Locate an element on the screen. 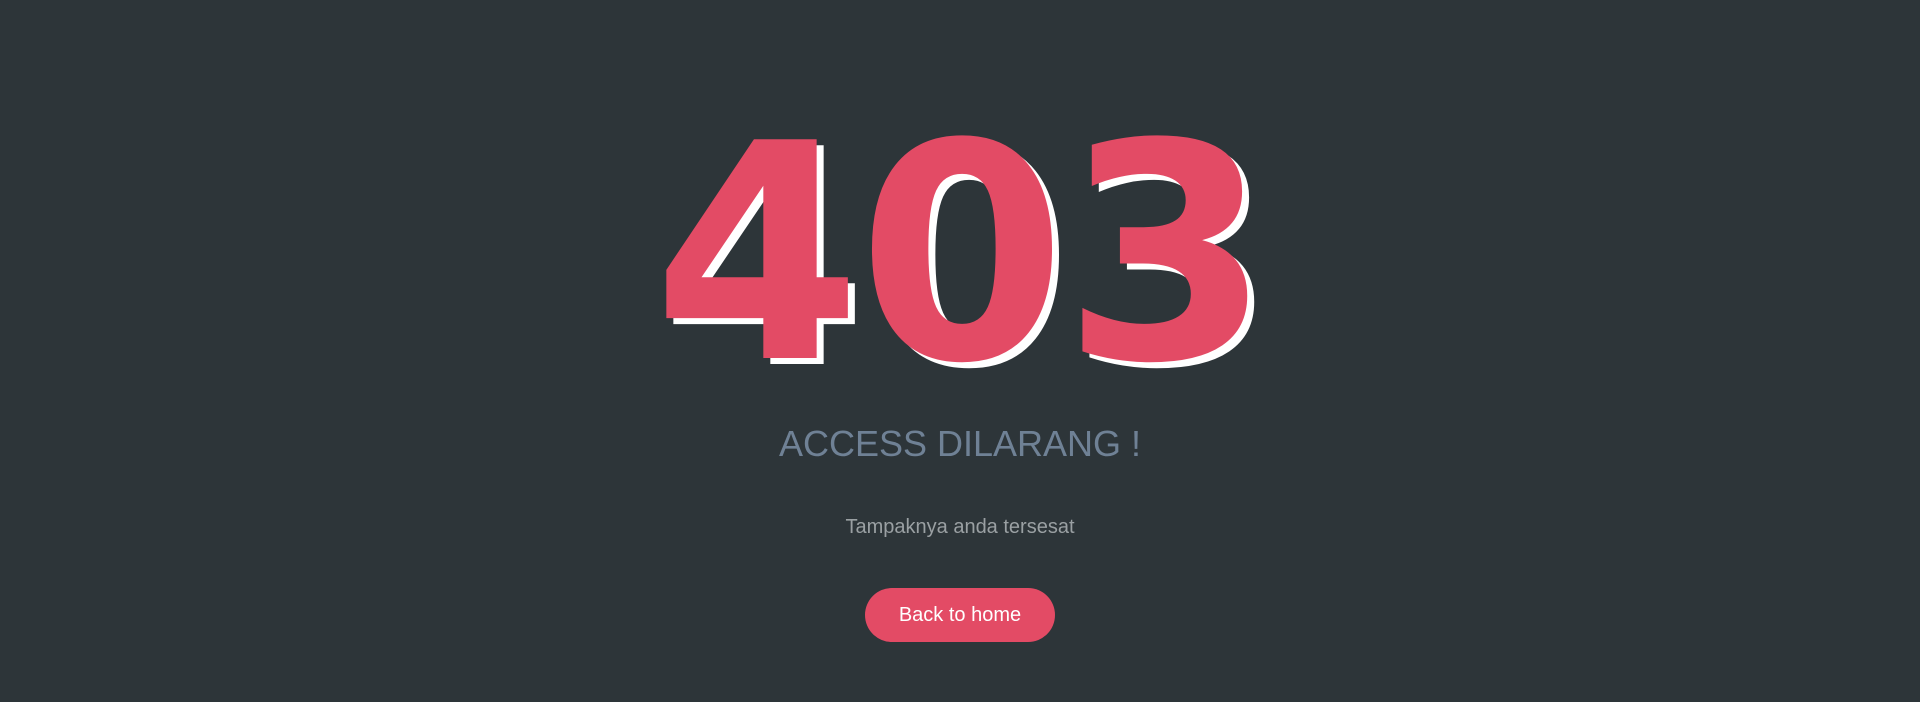 The width and height of the screenshot is (1920, 702). error-title: ACCESS DILARANG ! is located at coordinates (960, 443).